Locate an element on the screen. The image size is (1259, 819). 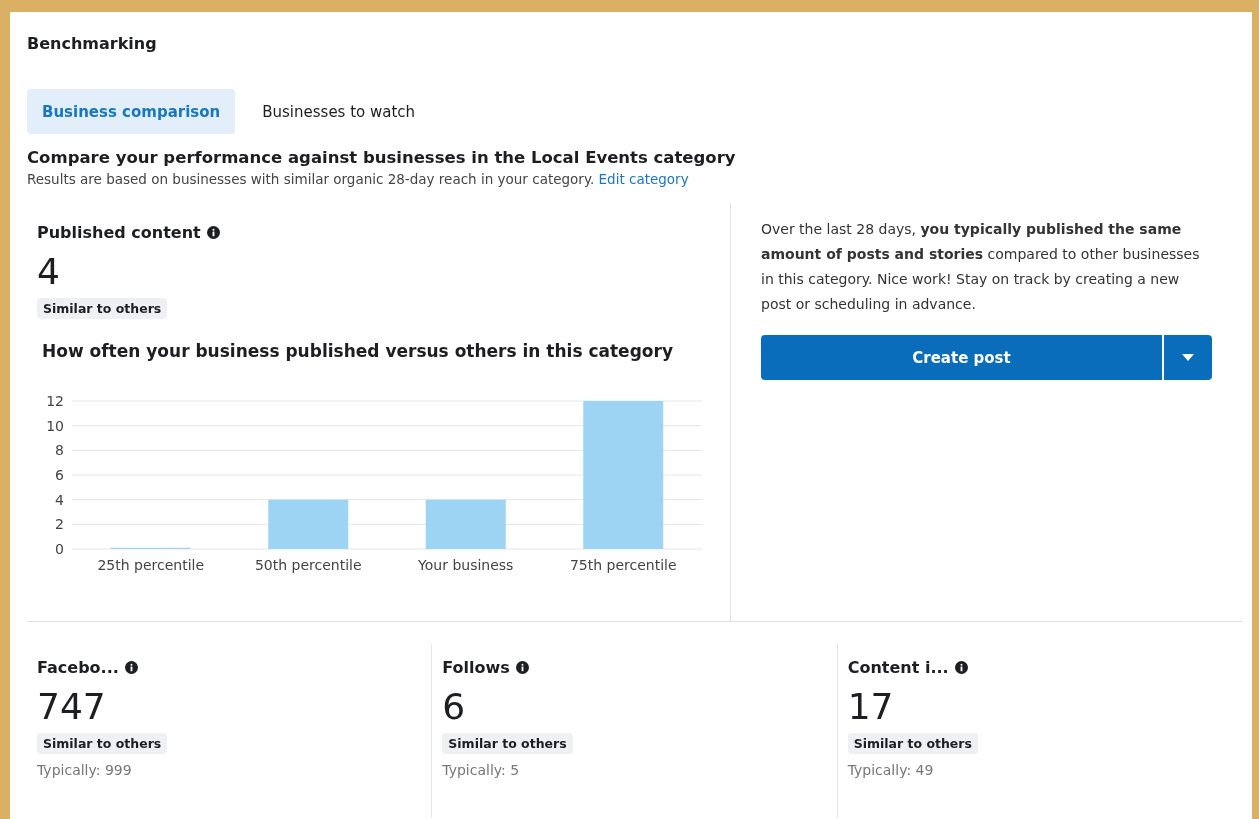
chart-title: How often your business published versus others in this category is located at coordinates (358, 351).